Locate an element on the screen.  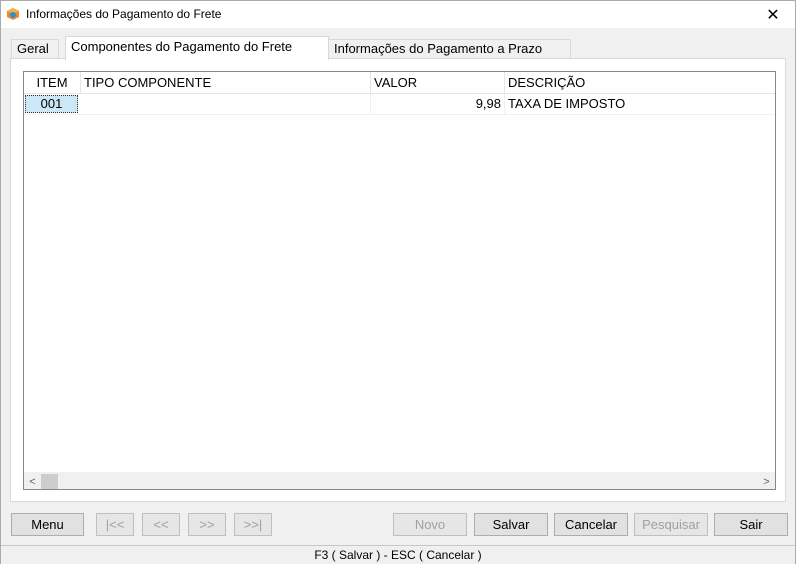
scroll-left-icon: < is located at coordinates (32, 481).